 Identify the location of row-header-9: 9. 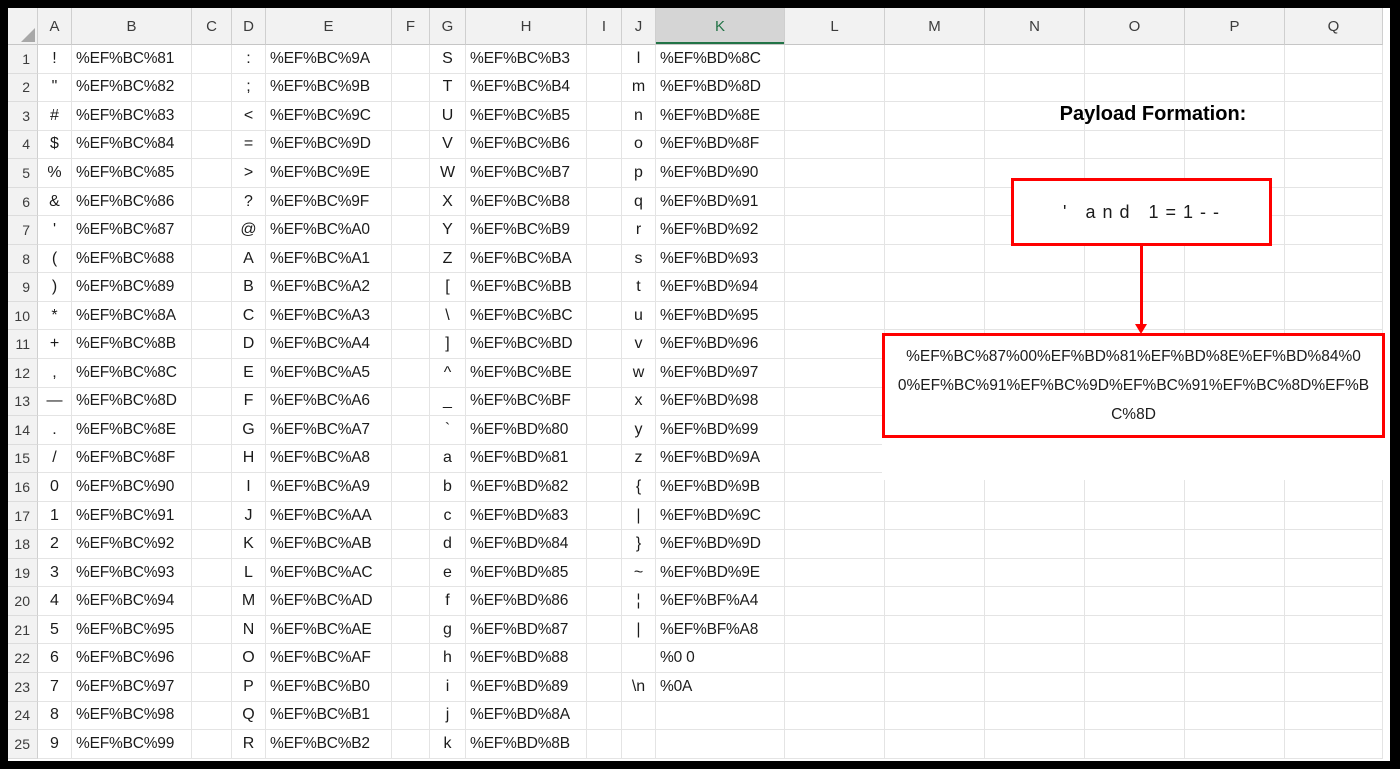
(23, 287).